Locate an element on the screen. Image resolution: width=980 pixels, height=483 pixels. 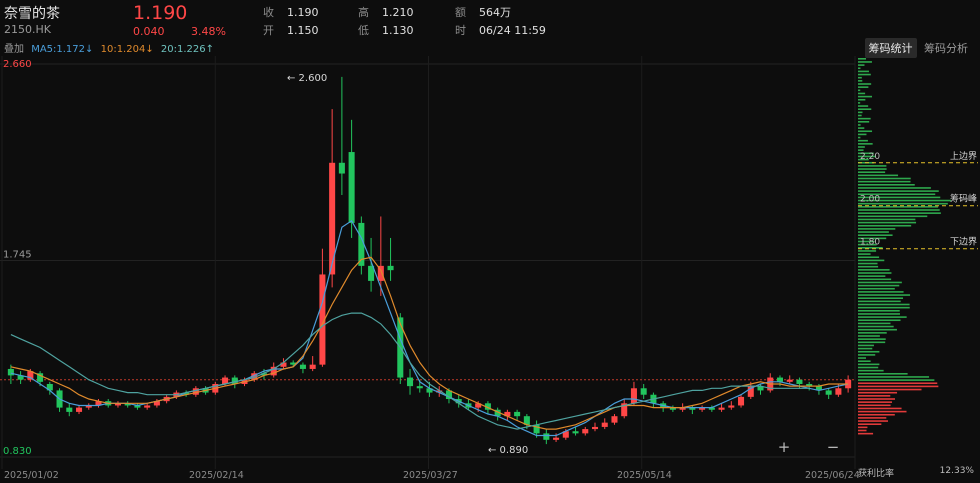
x-axis-label: 2025/02/14 is located at coordinates (216, 475).